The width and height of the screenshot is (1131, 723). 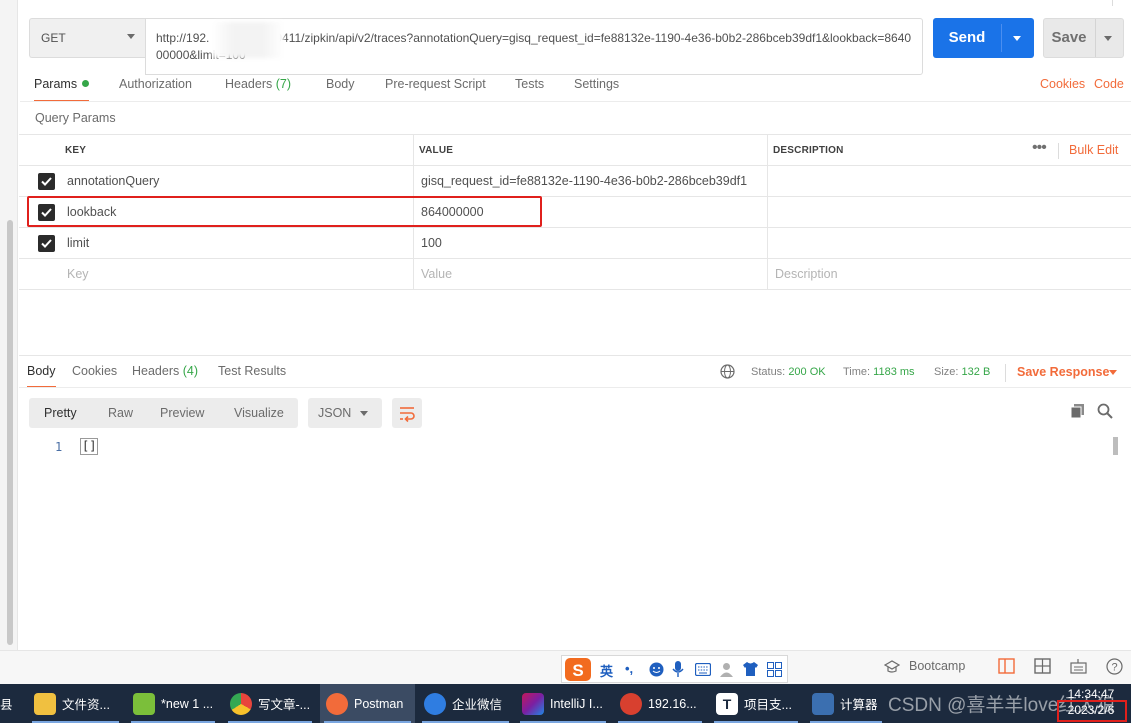 What do you see at coordinates (144, 703) in the screenshot?
I see `notepad-plus-icon` at bounding box center [144, 703].